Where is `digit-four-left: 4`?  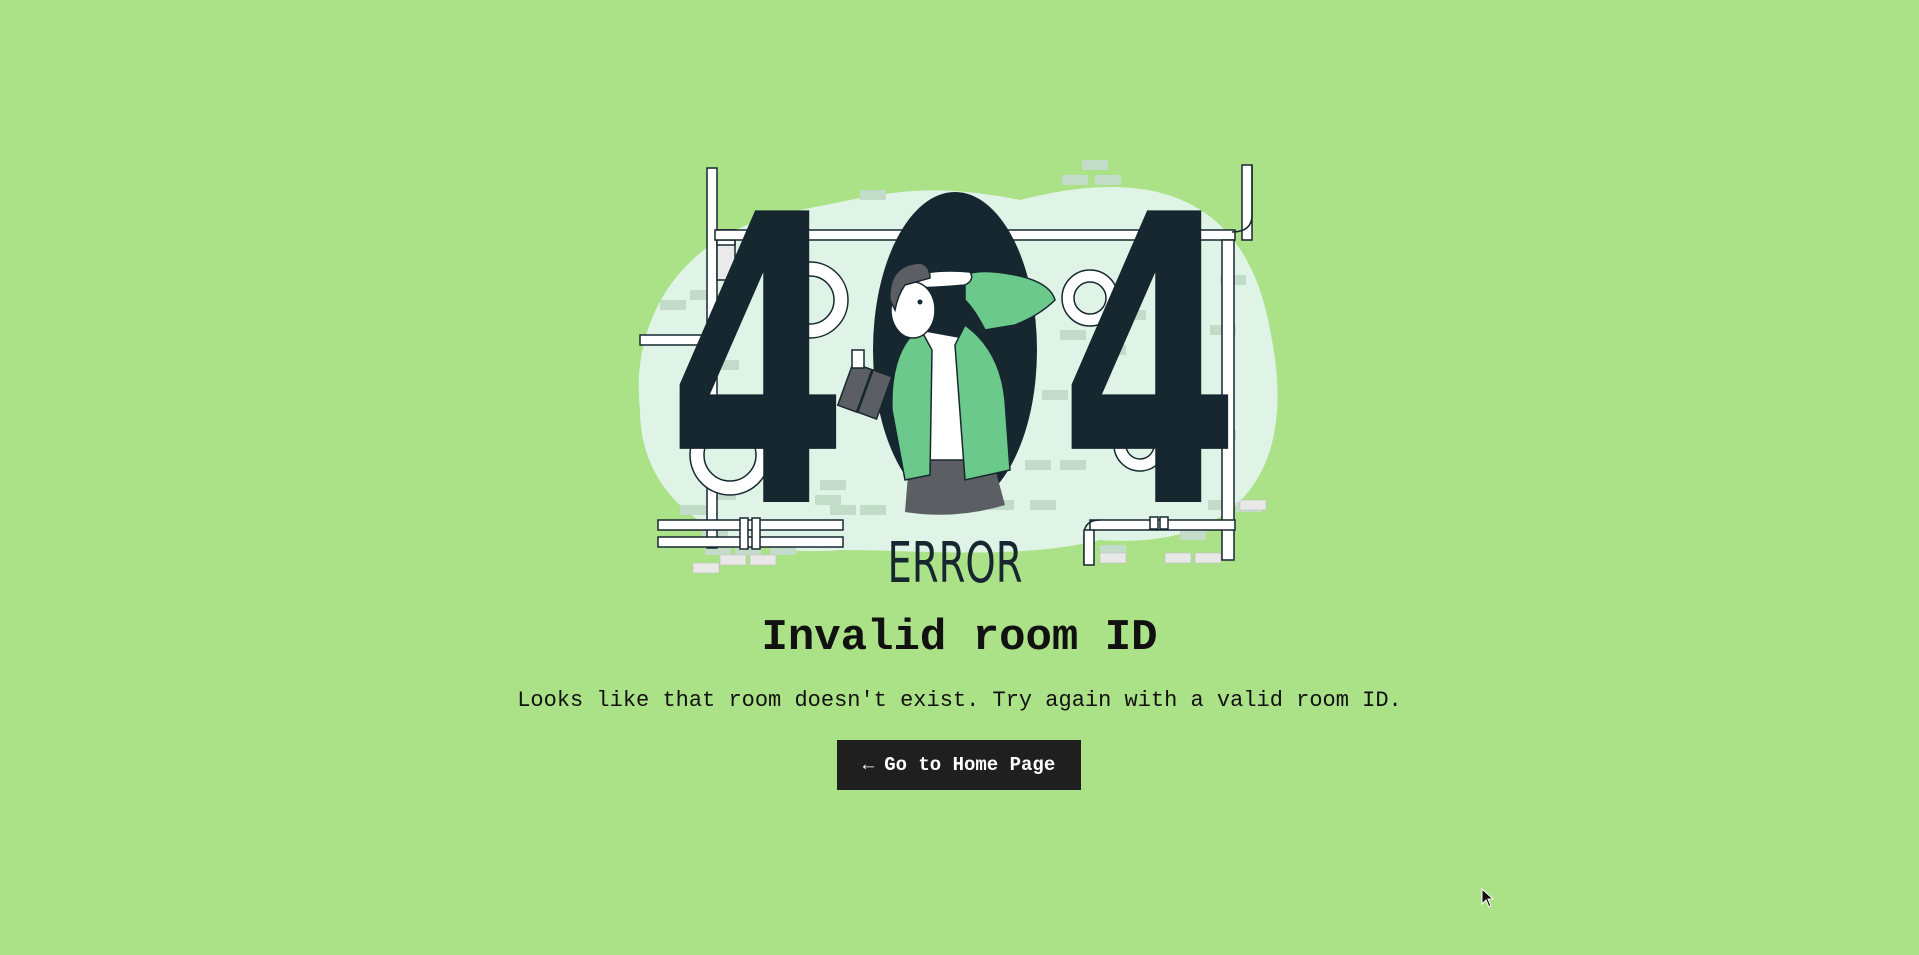 digit-four-left: 4 is located at coordinates (758, 370).